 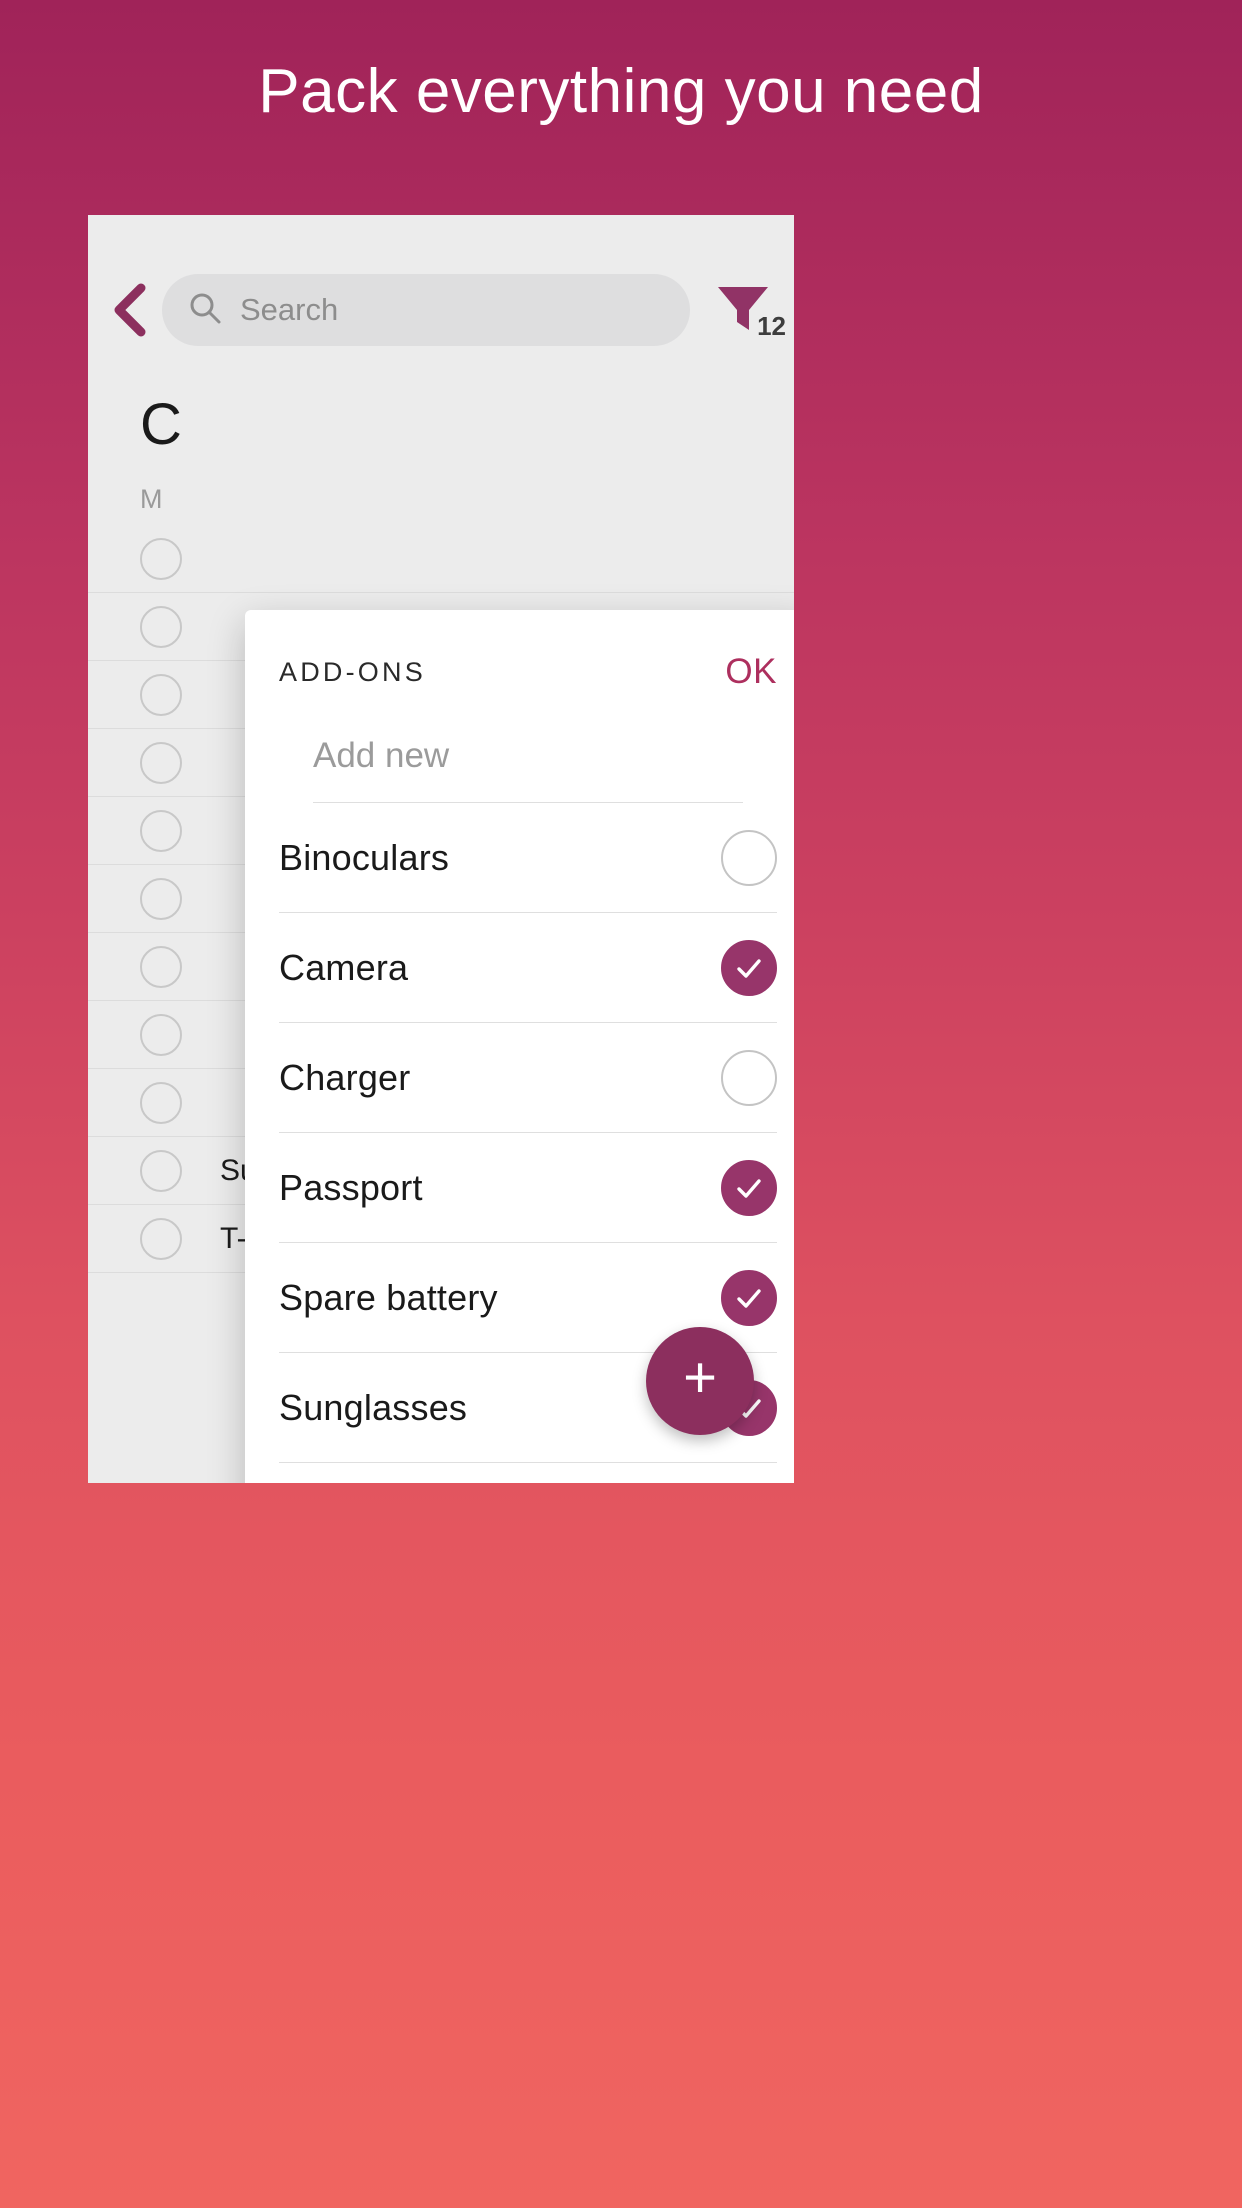 I want to click on ok-button: OK, so click(x=751, y=672).